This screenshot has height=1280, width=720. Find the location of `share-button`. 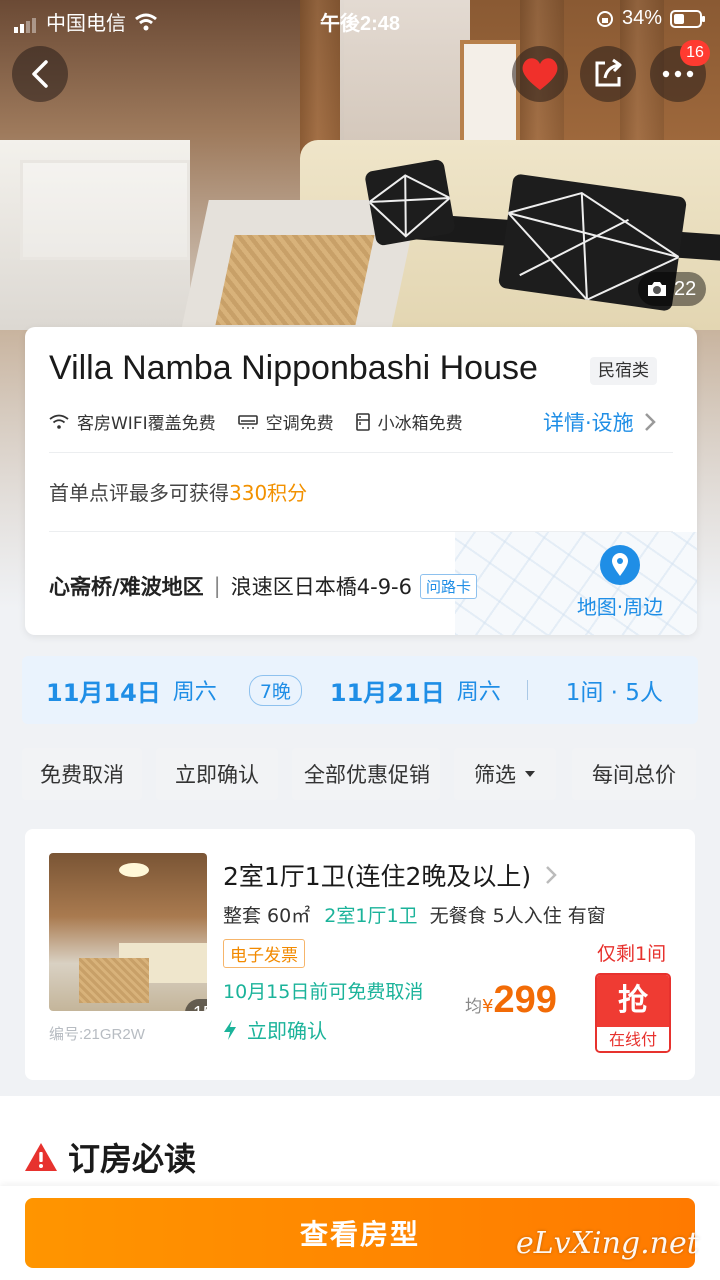

share-button is located at coordinates (608, 74).